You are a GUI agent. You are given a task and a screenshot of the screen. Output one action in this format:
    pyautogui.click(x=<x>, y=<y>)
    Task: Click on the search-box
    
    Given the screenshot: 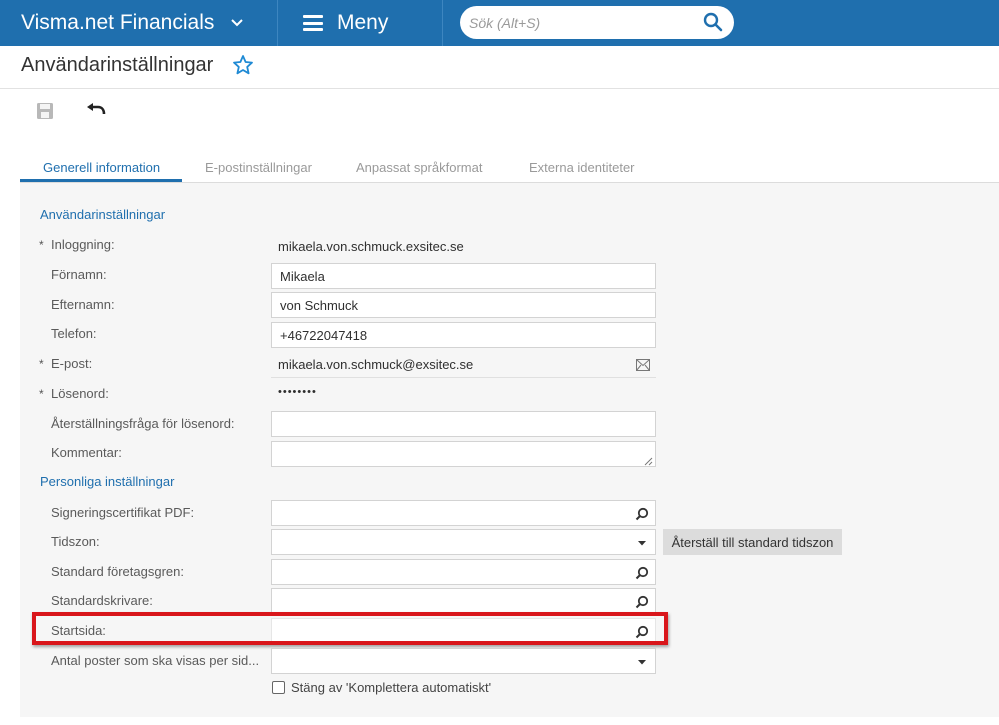 What is the action you would take?
    pyautogui.click(x=597, y=22)
    